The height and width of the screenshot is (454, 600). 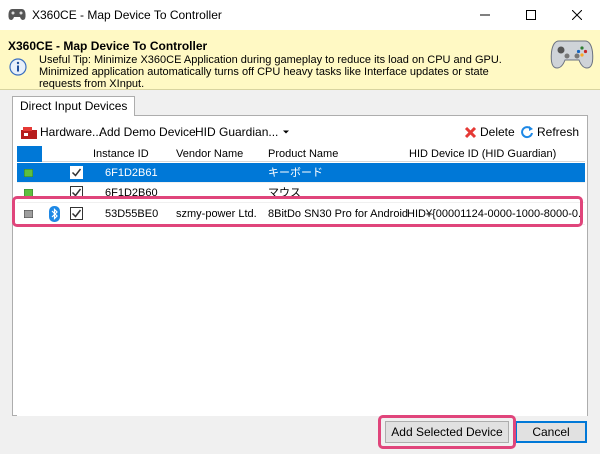 What do you see at coordinates (300, 15) in the screenshot?
I see `title-bar: X360CE - Map Device To Controller` at bounding box center [300, 15].